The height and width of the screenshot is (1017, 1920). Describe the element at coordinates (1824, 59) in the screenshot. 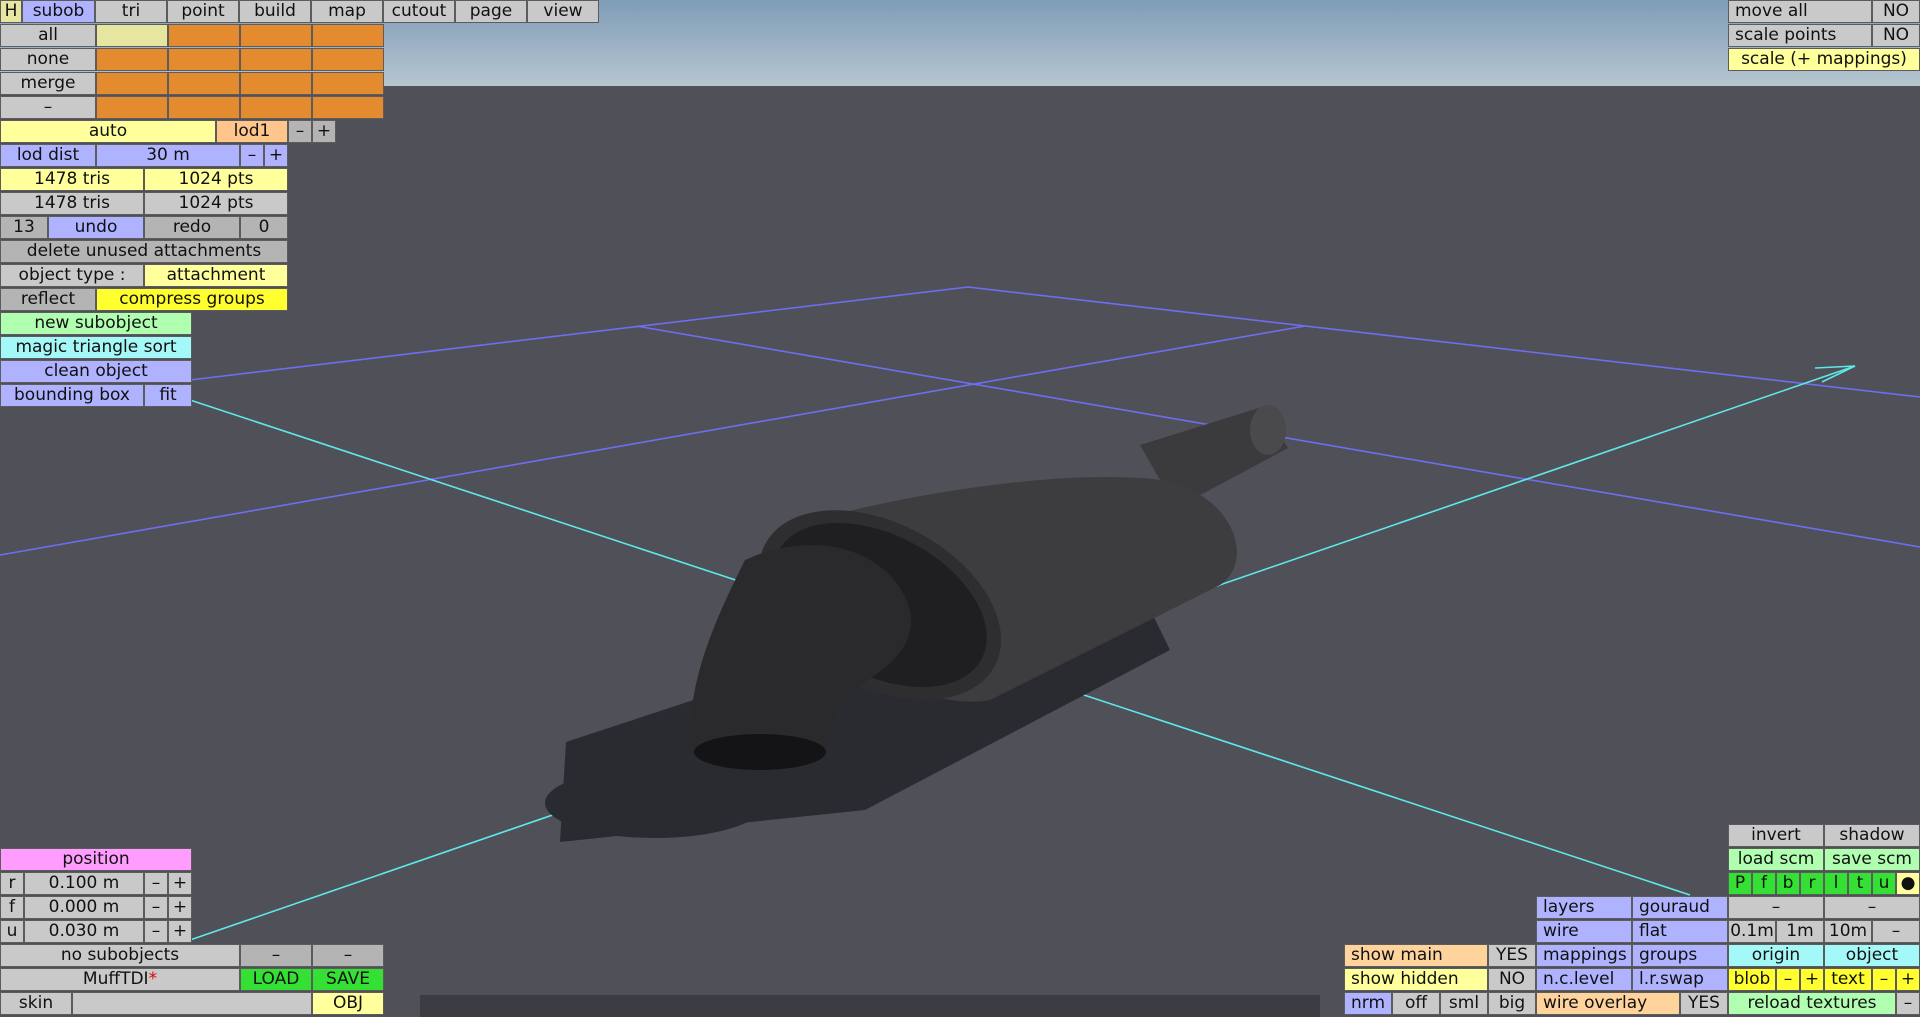

I see `scale-mappings-button: scale (+ mappings)` at that location.